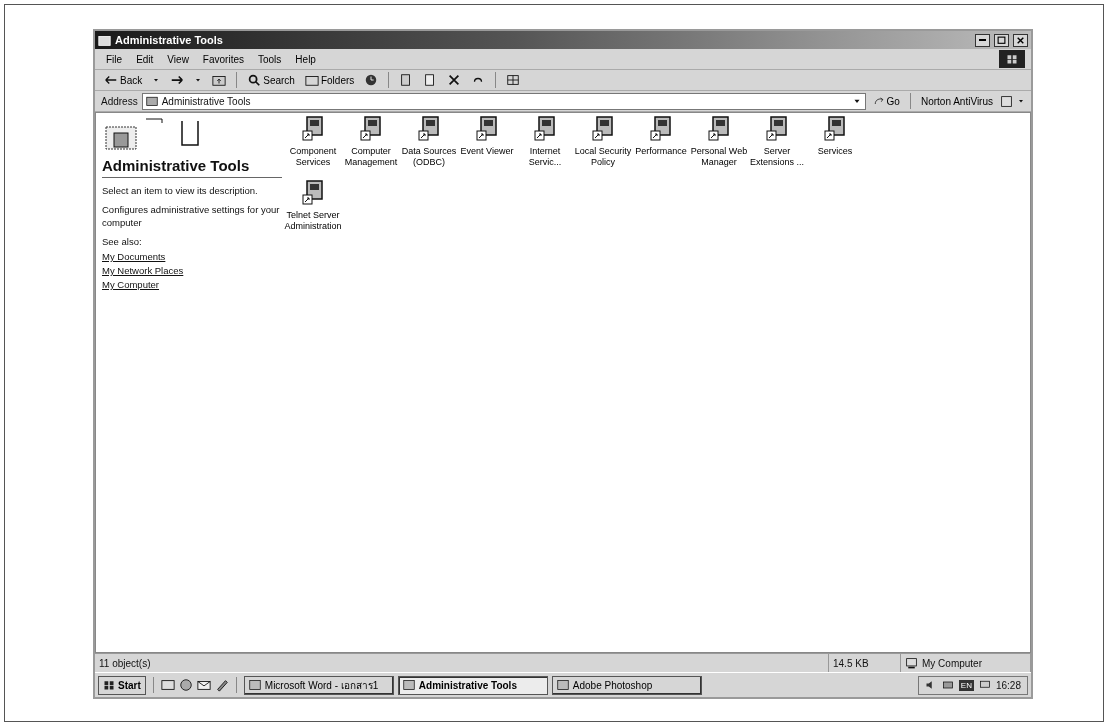 This screenshot has width=1108, height=726. I want to click on tool-item: Data Sources (ODBC), so click(429, 147).